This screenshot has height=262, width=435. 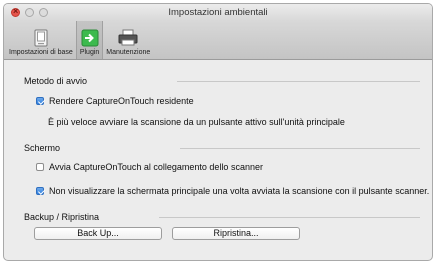 I want to click on backup-divider, so click(x=289, y=217).